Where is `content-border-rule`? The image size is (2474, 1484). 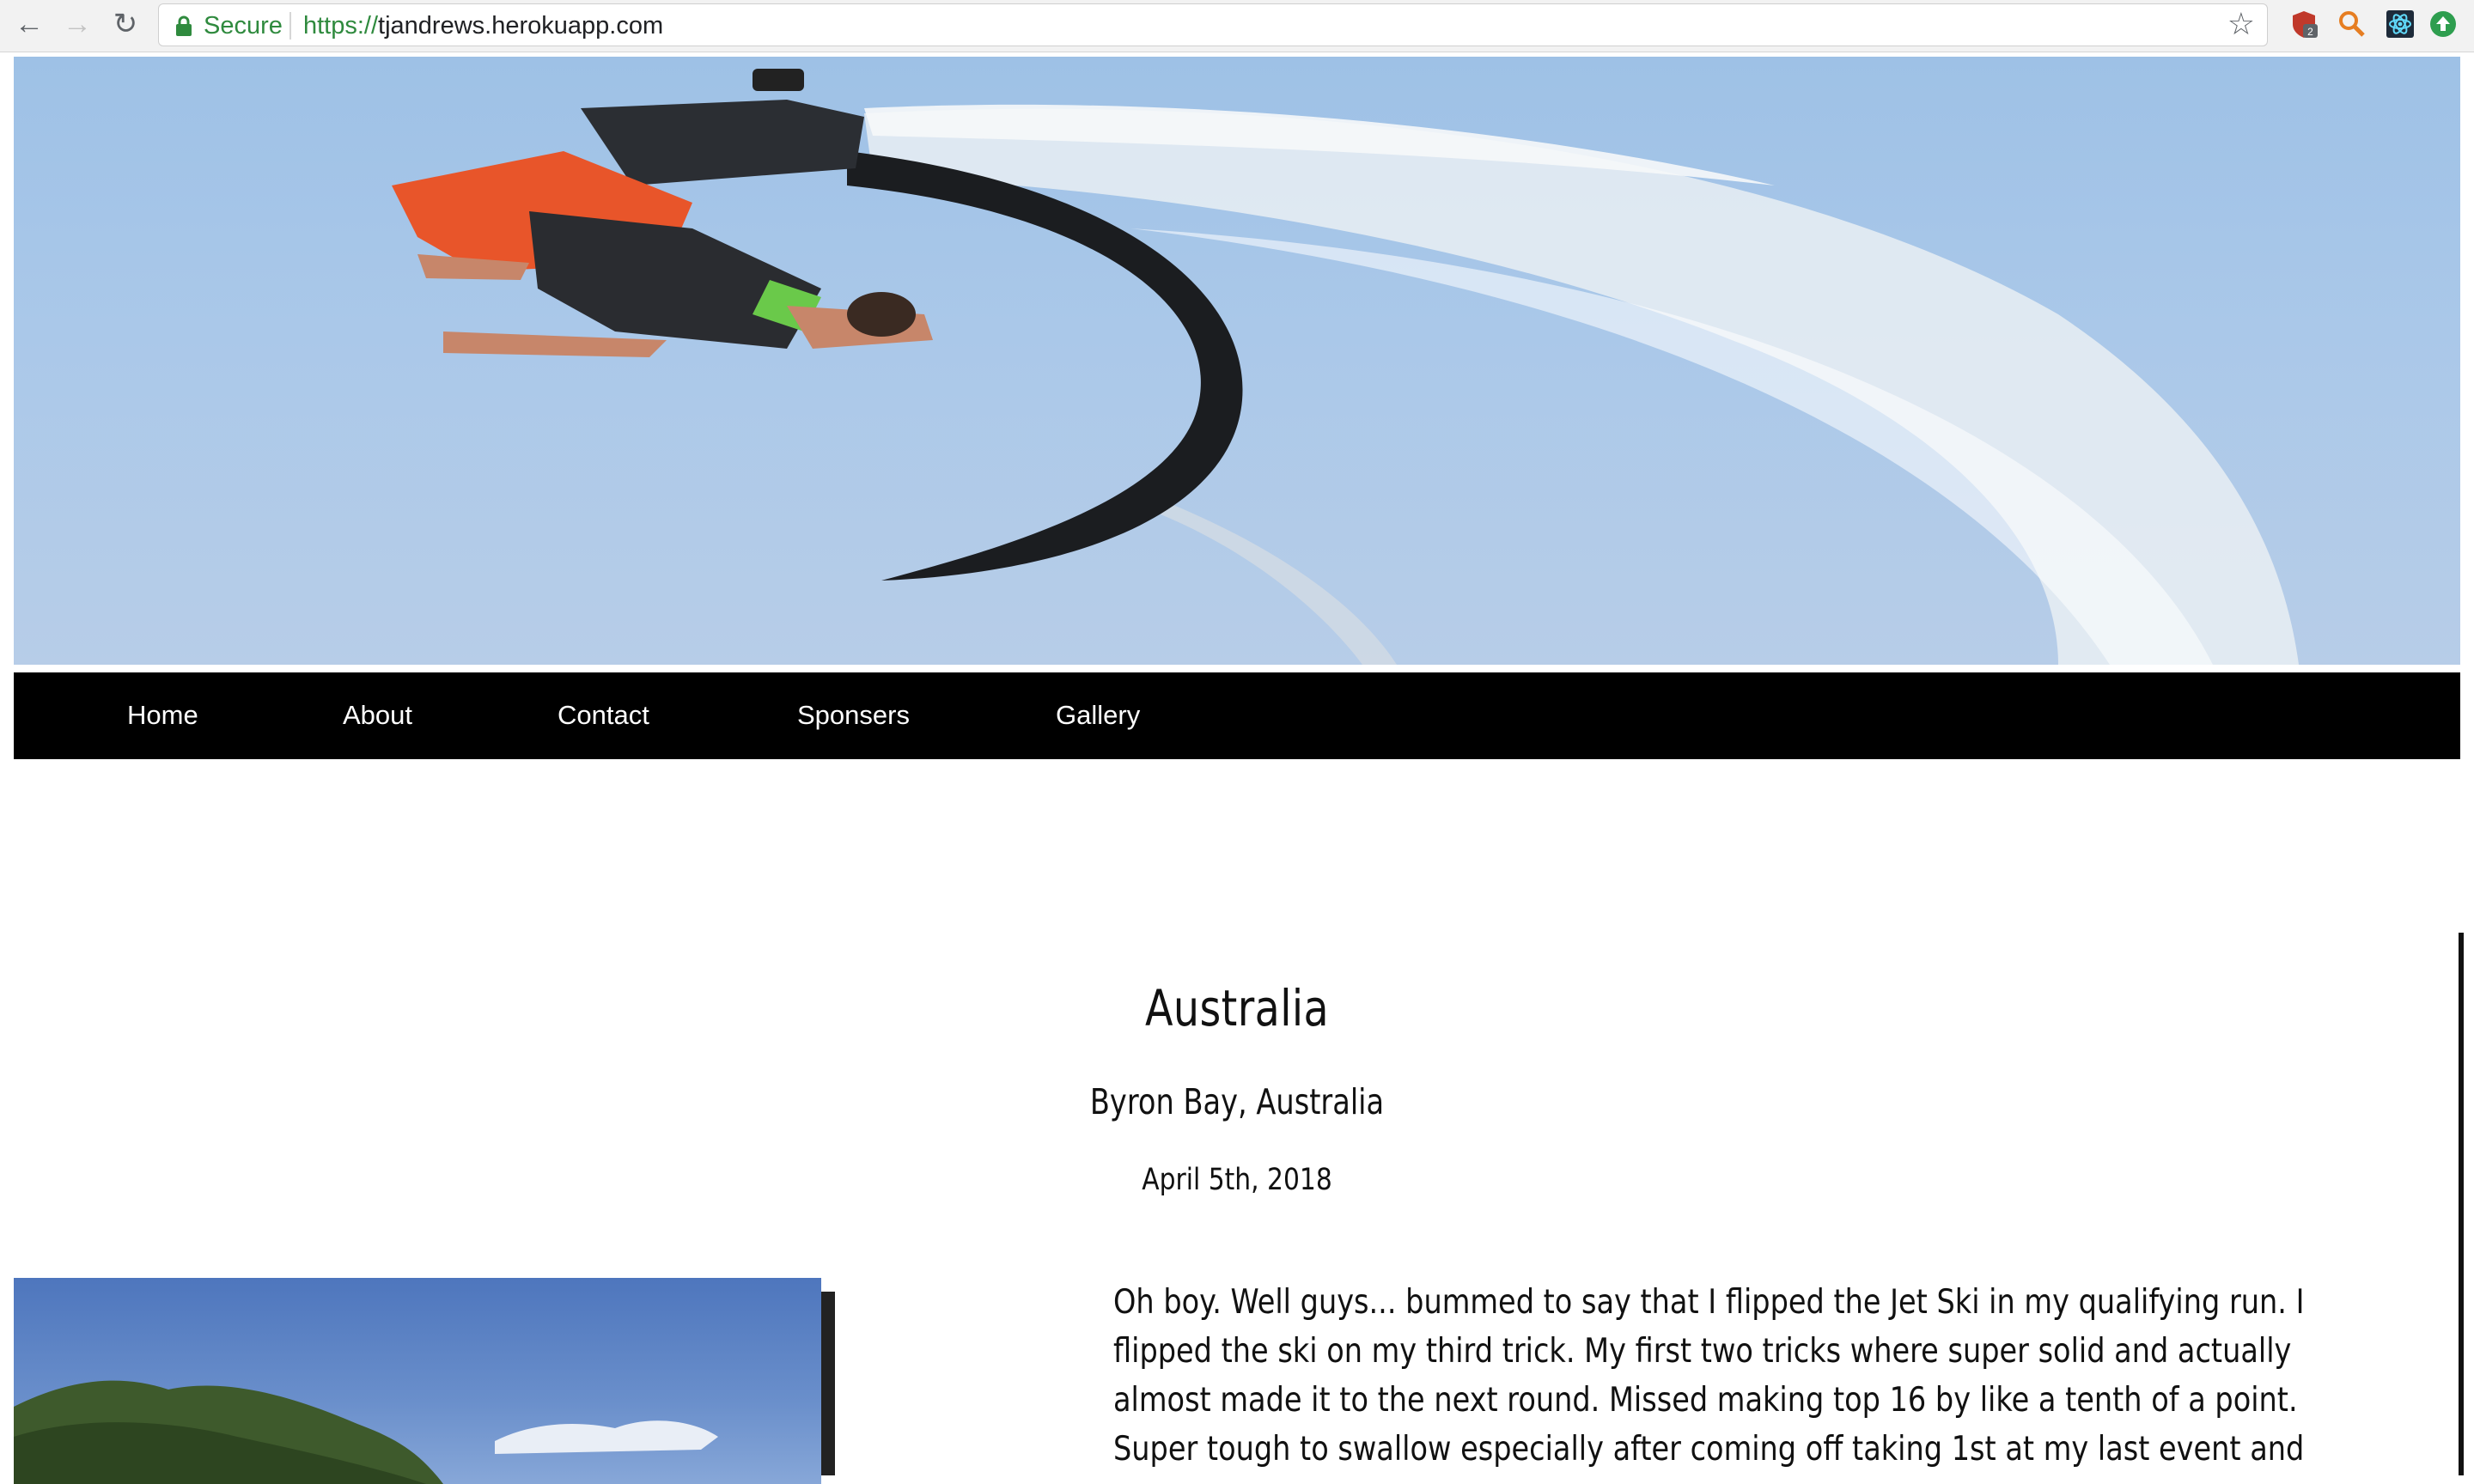 content-border-rule is located at coordinates (2461, 1204).